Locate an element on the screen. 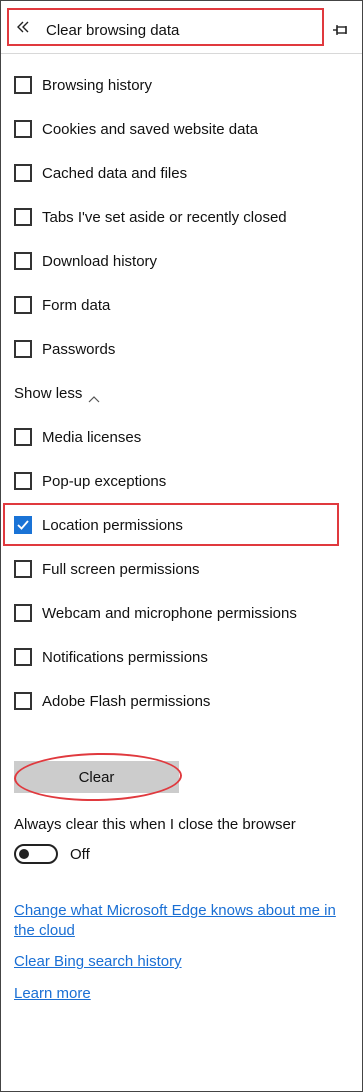 Image resolution: width=363 pixels, height=1092 pixels. pin-icon is located at coordinates (341, 30).